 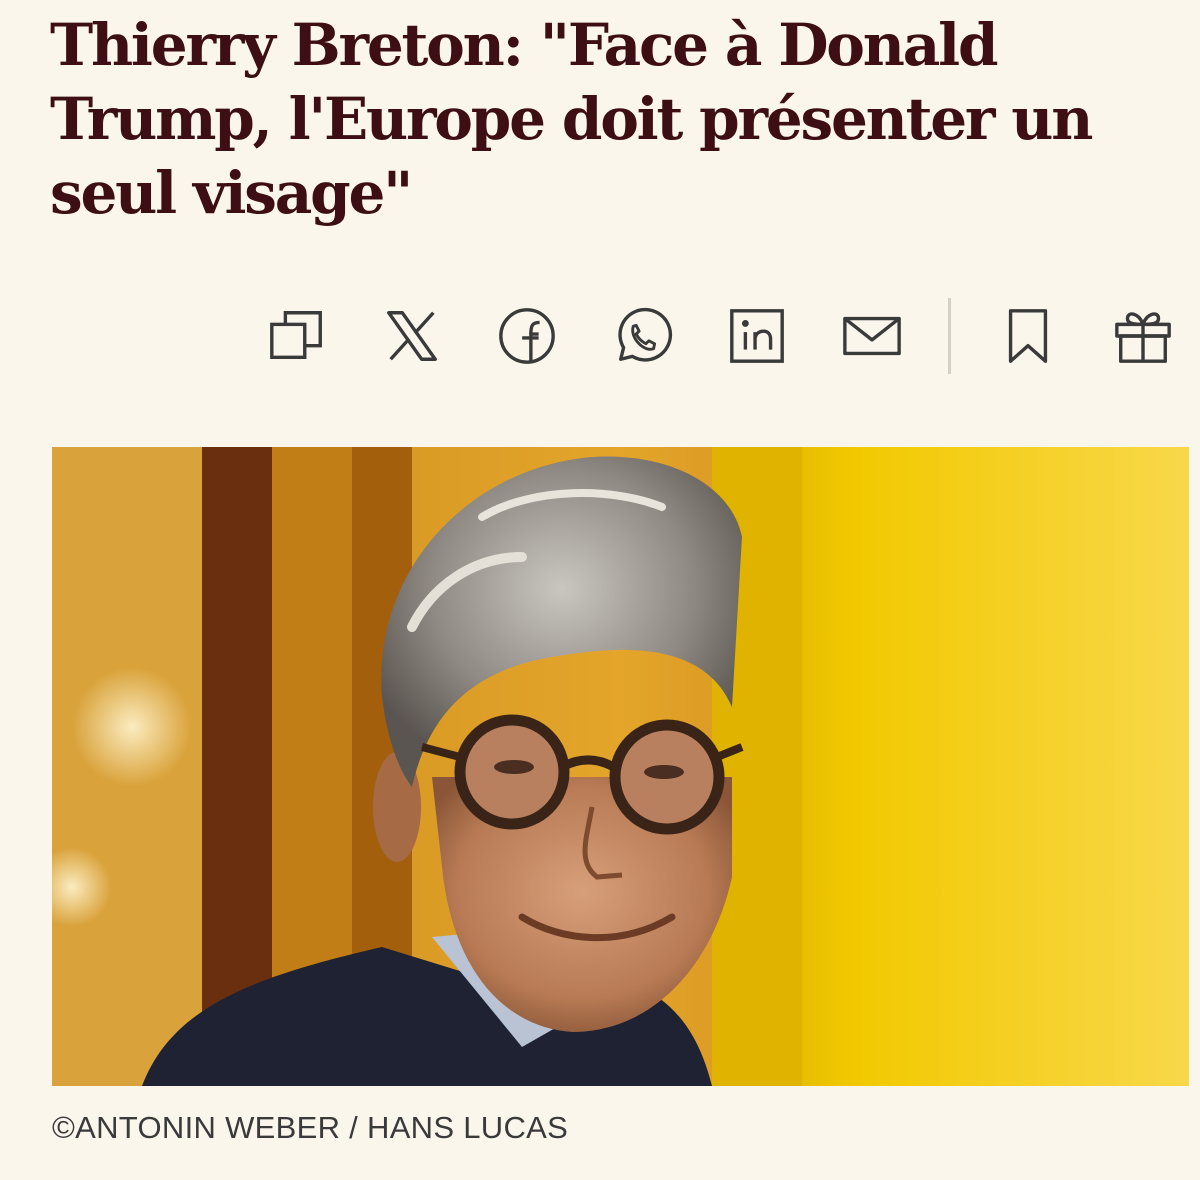 I want to click on share-facebook-button, so click(x=527, y=336).